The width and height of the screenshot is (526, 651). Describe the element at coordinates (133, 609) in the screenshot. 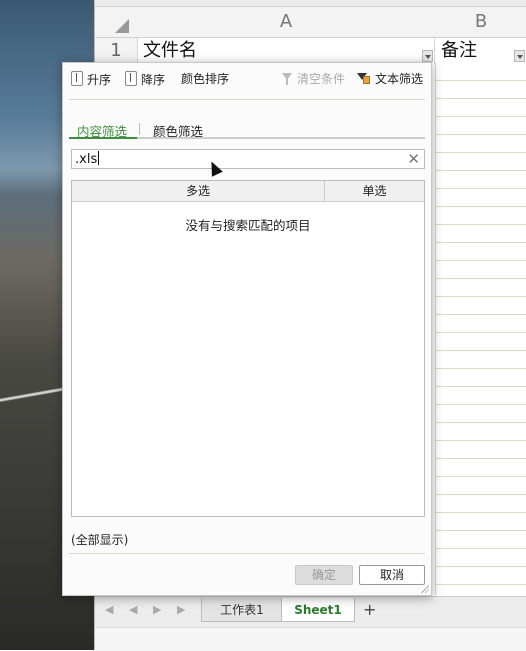

I see `prev-sheet-icon: ◀` at that location.